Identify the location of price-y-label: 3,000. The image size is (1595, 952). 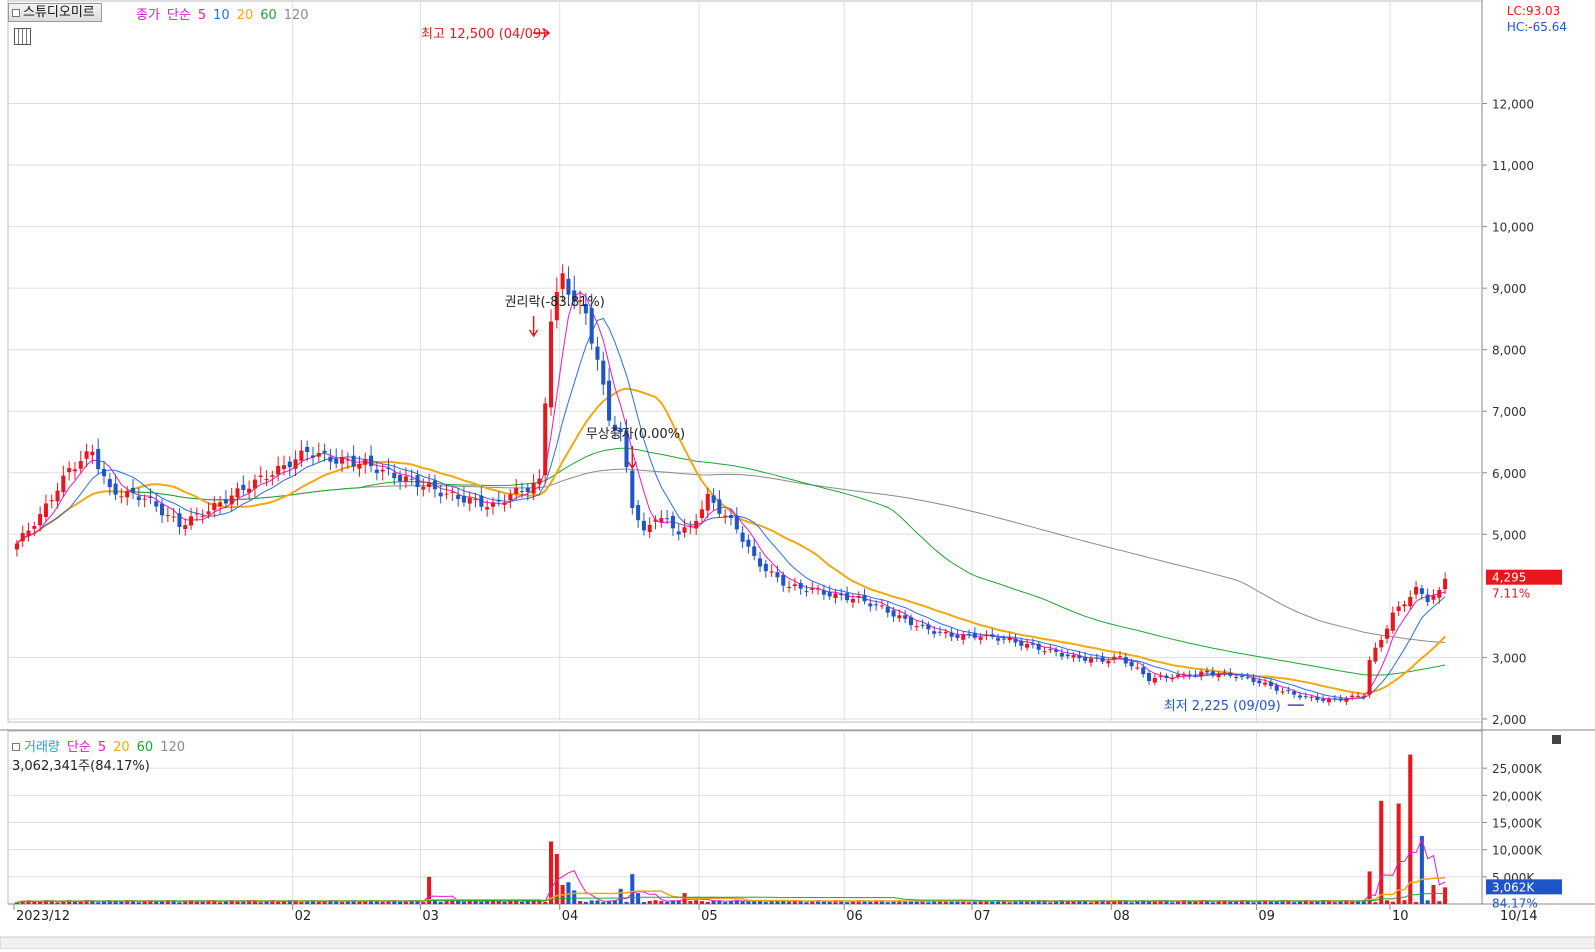
(1509, 658).